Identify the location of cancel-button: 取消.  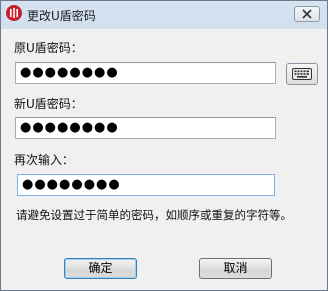
(235, 268).